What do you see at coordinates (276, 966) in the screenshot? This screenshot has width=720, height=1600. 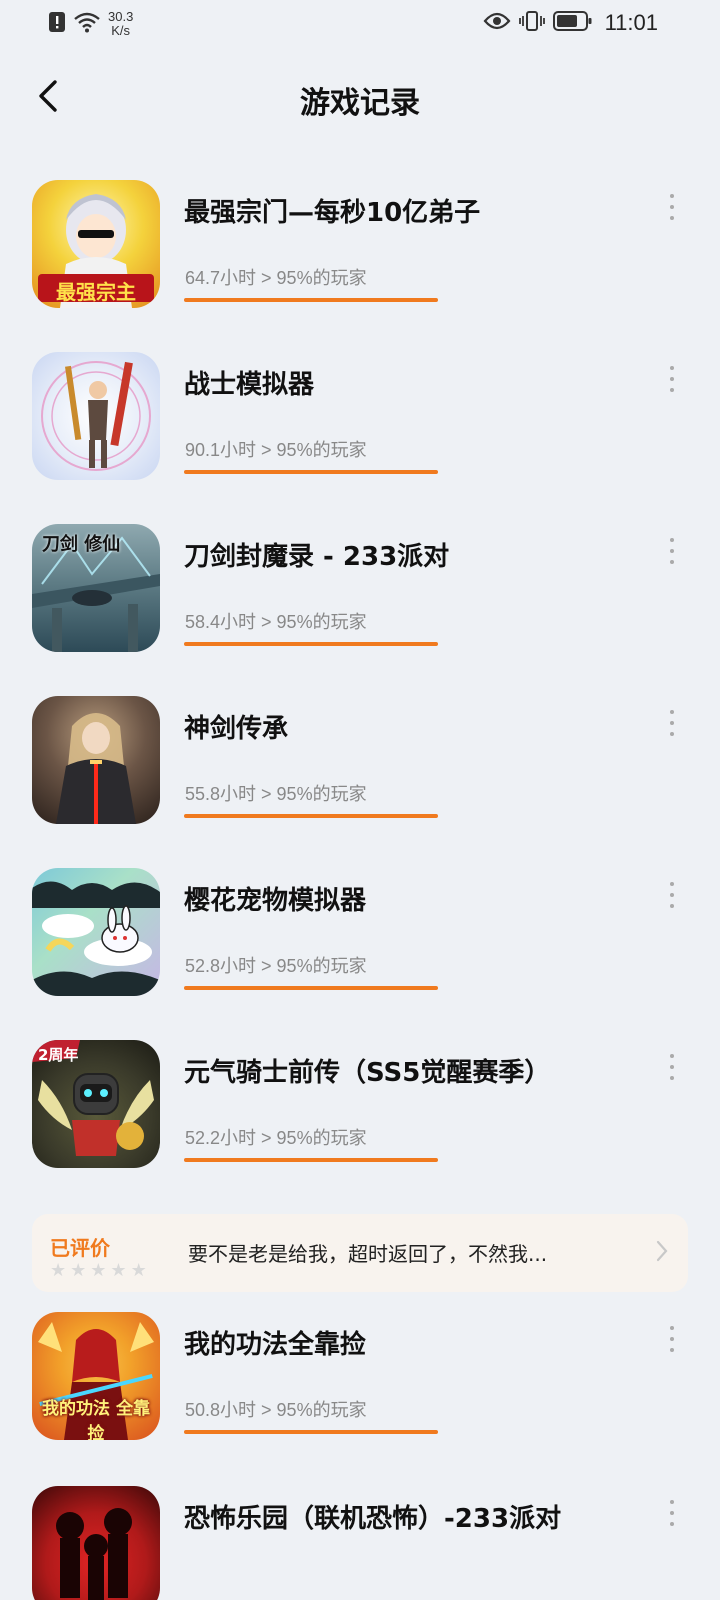 I see `play-time: 52.8小时 > 95%的玩家` at bounding box center [276, 966].